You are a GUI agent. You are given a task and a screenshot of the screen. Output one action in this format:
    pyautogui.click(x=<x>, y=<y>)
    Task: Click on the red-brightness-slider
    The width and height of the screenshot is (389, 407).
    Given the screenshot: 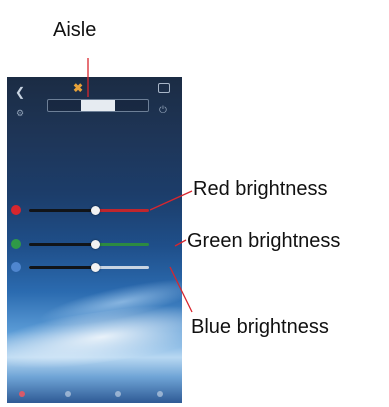 What is the action you would take?
    pyautogui.click(x=89, y=210)
    